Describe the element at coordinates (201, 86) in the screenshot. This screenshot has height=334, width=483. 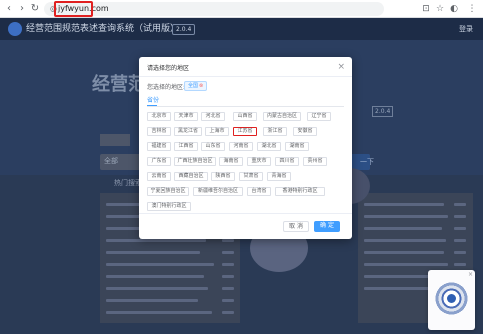
I see `remove-tag-icon: ⊗` at that location.